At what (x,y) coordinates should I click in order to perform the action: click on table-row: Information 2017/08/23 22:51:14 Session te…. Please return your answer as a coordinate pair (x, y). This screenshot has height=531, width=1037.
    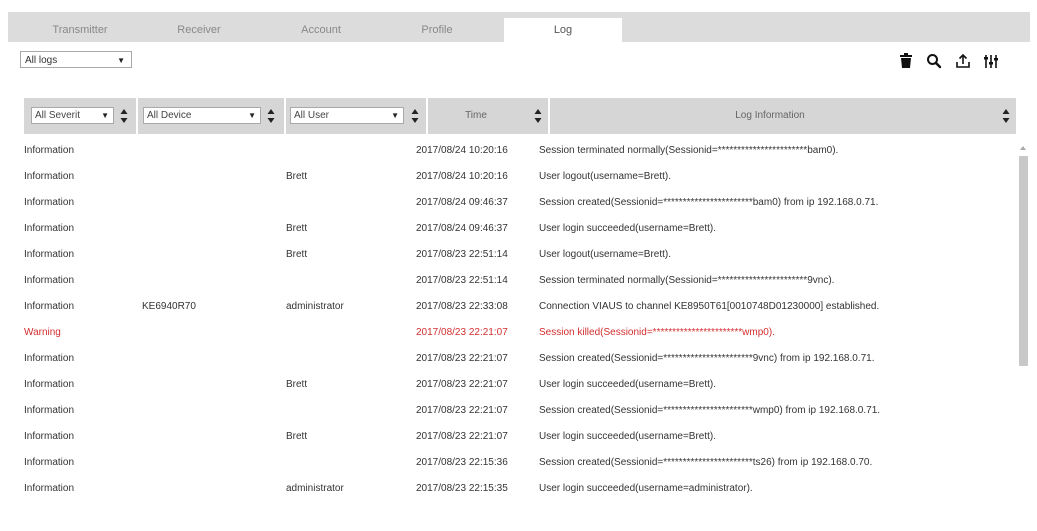
    Looking at the image, I should click on (519, 281).